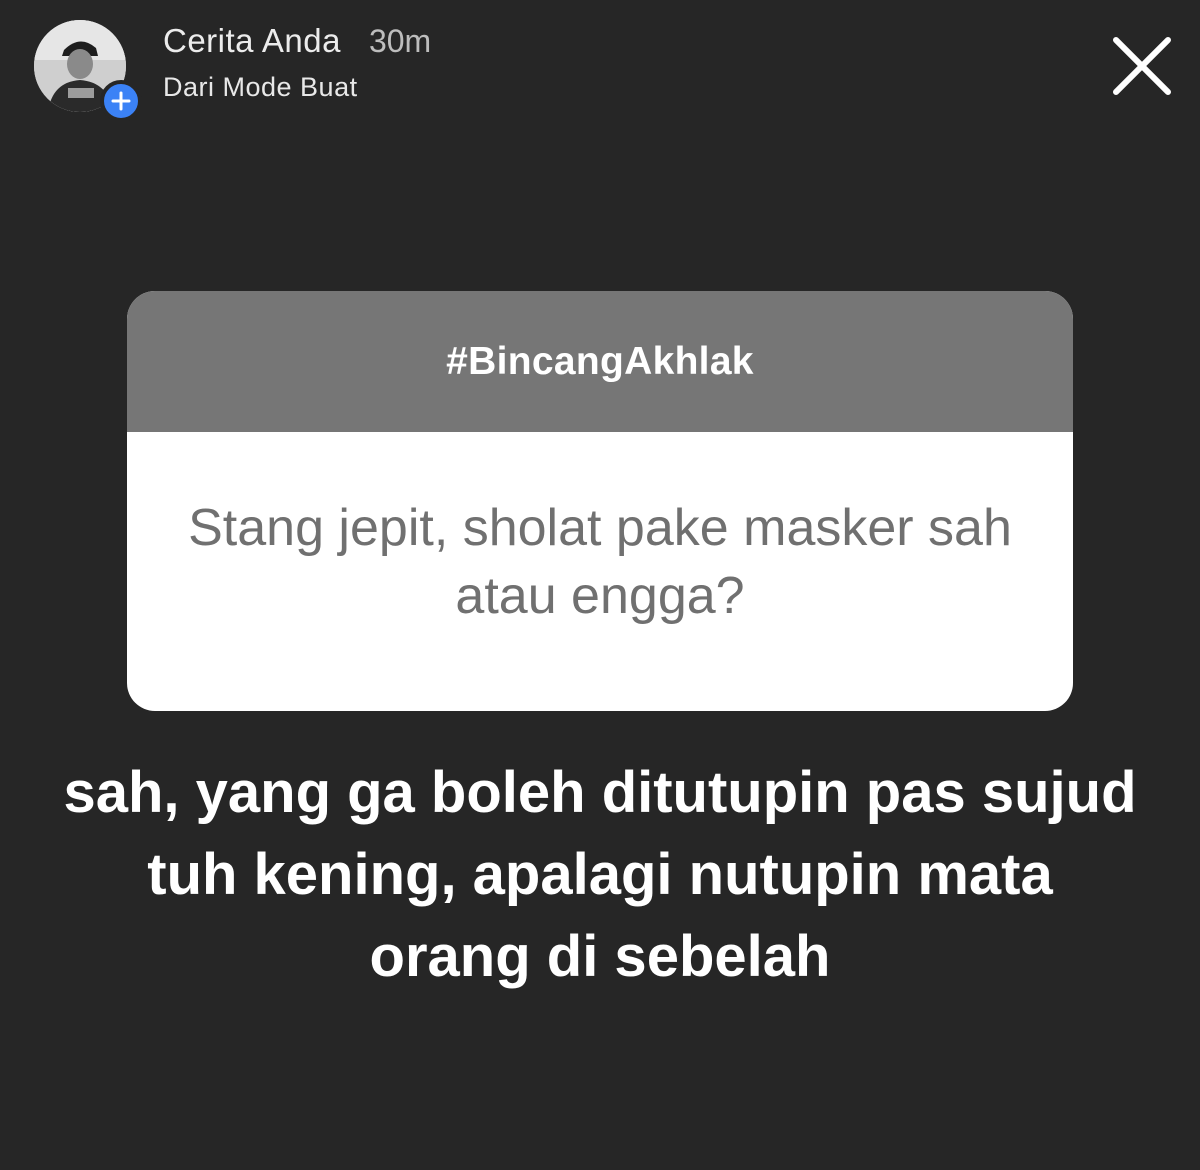 This screenshot has height=1170, width=1200. I want to click on plus-circle-icon, so click(121, 101).